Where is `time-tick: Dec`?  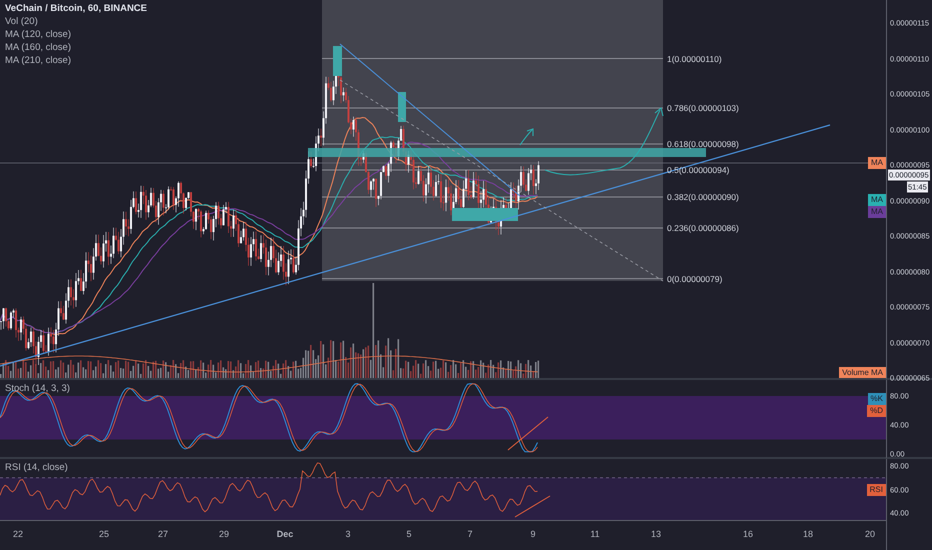 time-tick: Dec is located at coordinates (285, 534).